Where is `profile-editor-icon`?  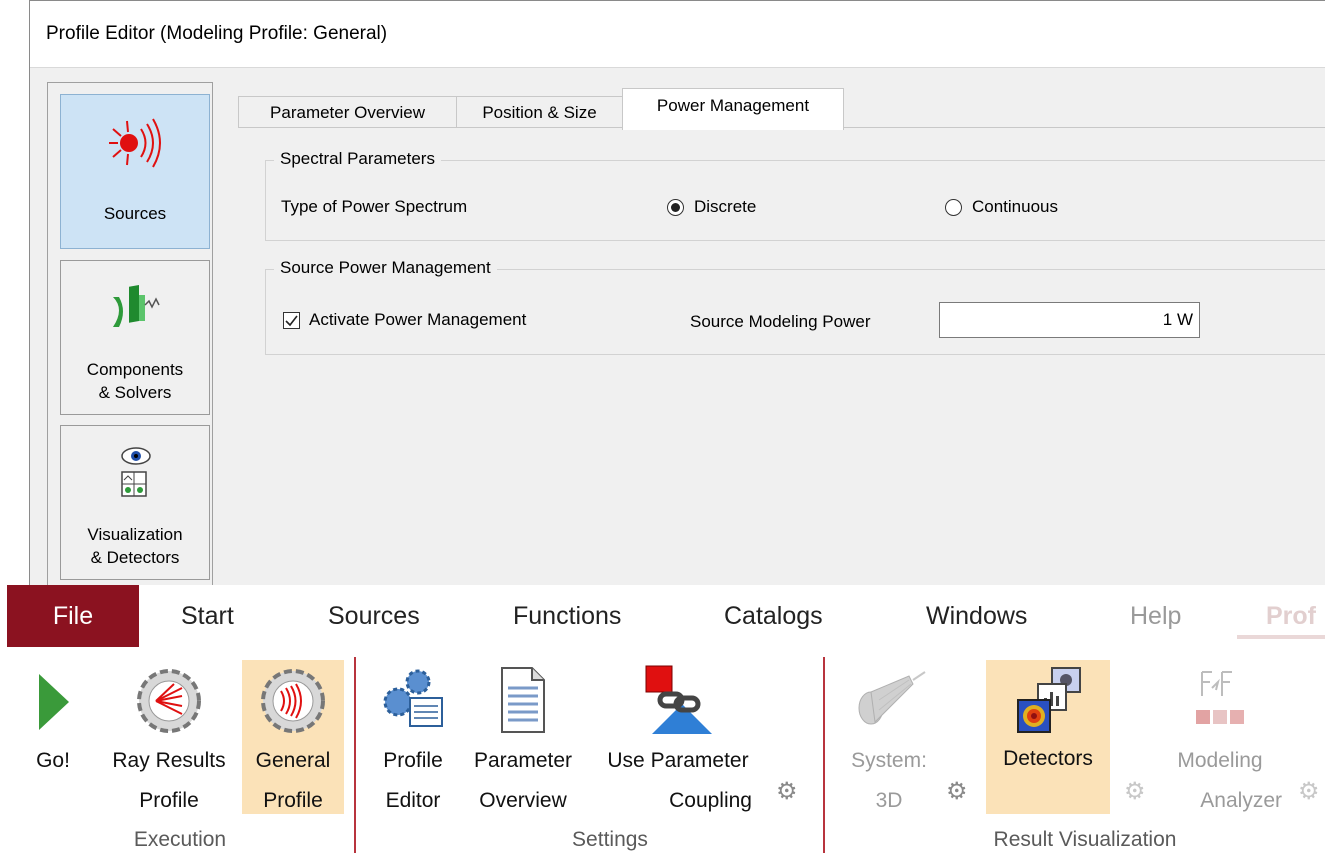
profile-editor-icon is located at coordinates (413, 698).